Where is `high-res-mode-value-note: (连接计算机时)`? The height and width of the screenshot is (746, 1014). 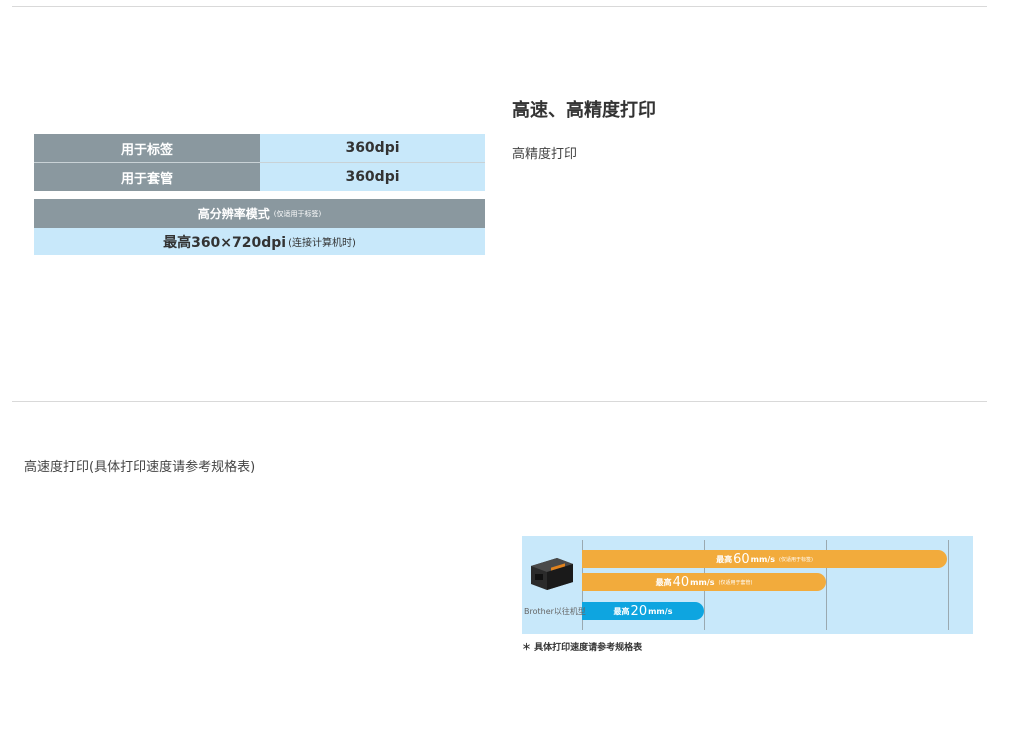 high-res-mode-value-note: (连接计算机时) is located at coordinates (322, 243).